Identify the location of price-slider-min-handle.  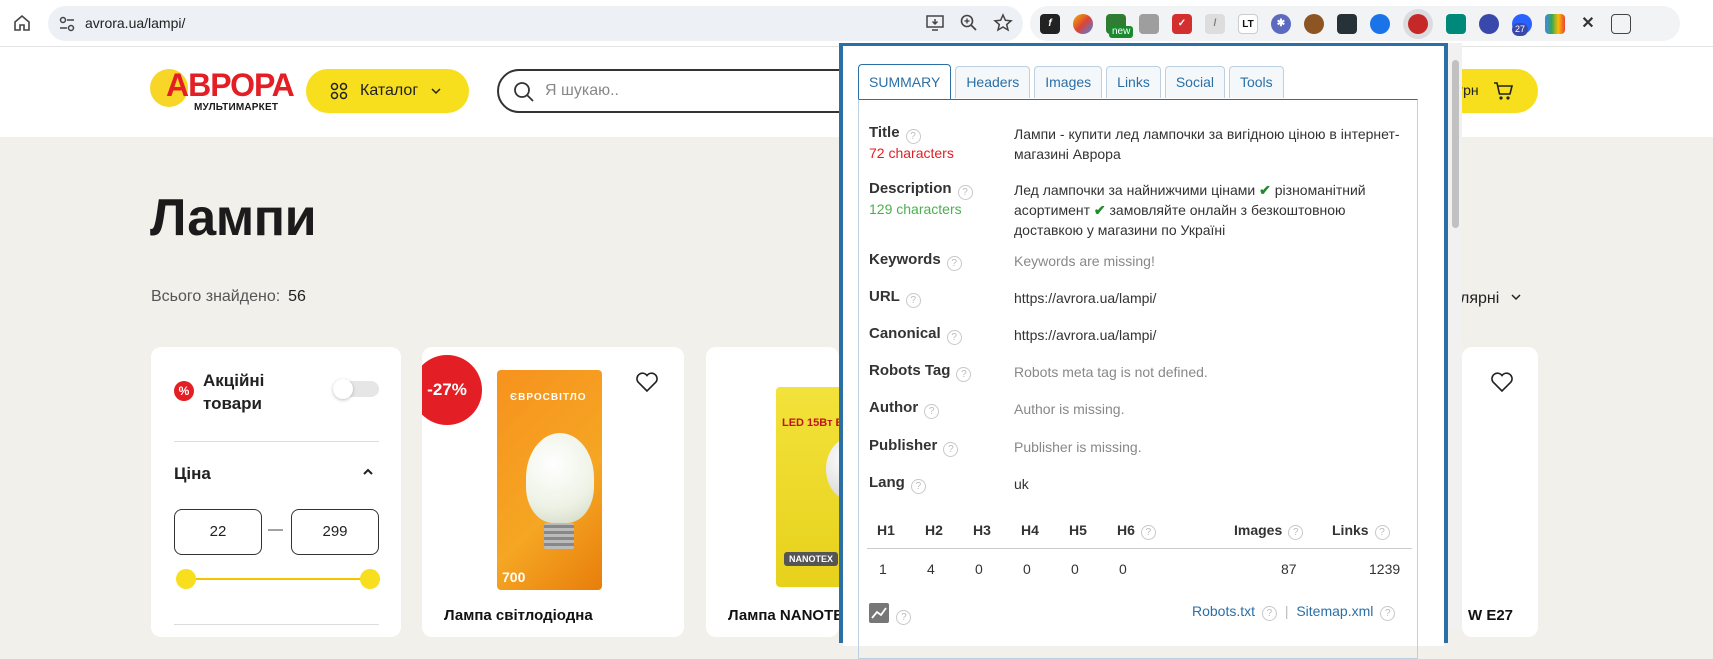
(186, 579).